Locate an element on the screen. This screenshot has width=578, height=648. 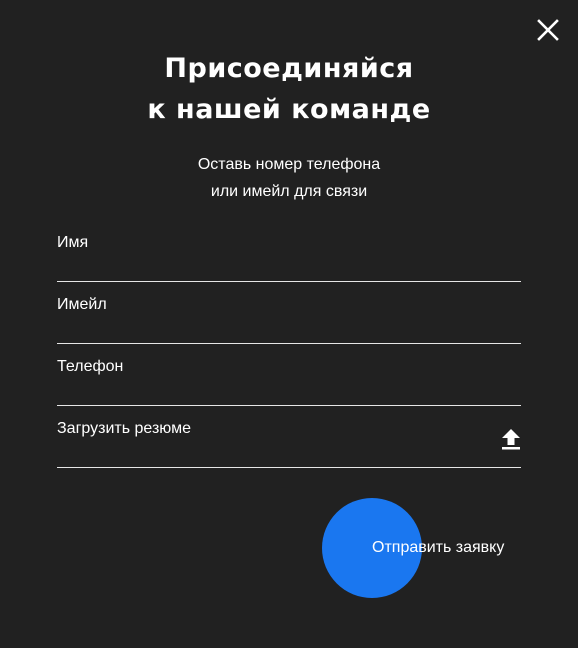
title-line-1: Присоединяйся is located at coordinates (289, 68).